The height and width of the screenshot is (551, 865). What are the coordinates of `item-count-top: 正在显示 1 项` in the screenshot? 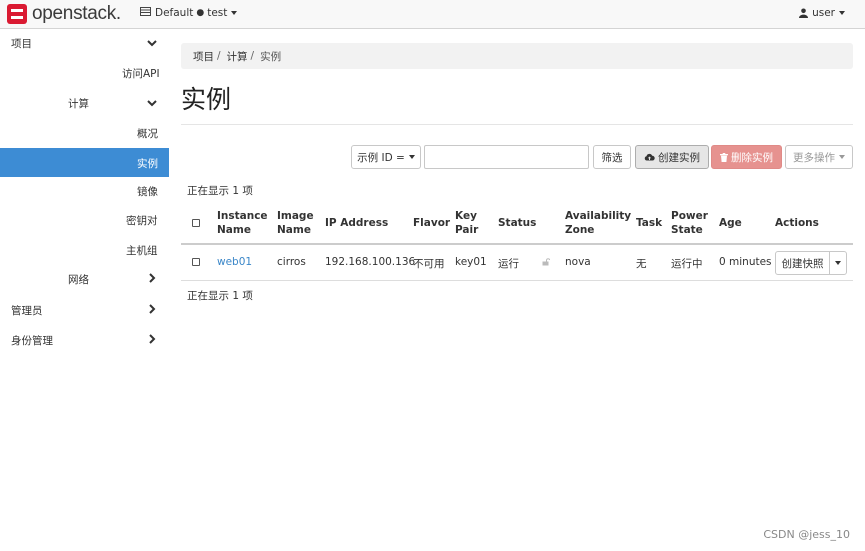 It's located at (220, 191).